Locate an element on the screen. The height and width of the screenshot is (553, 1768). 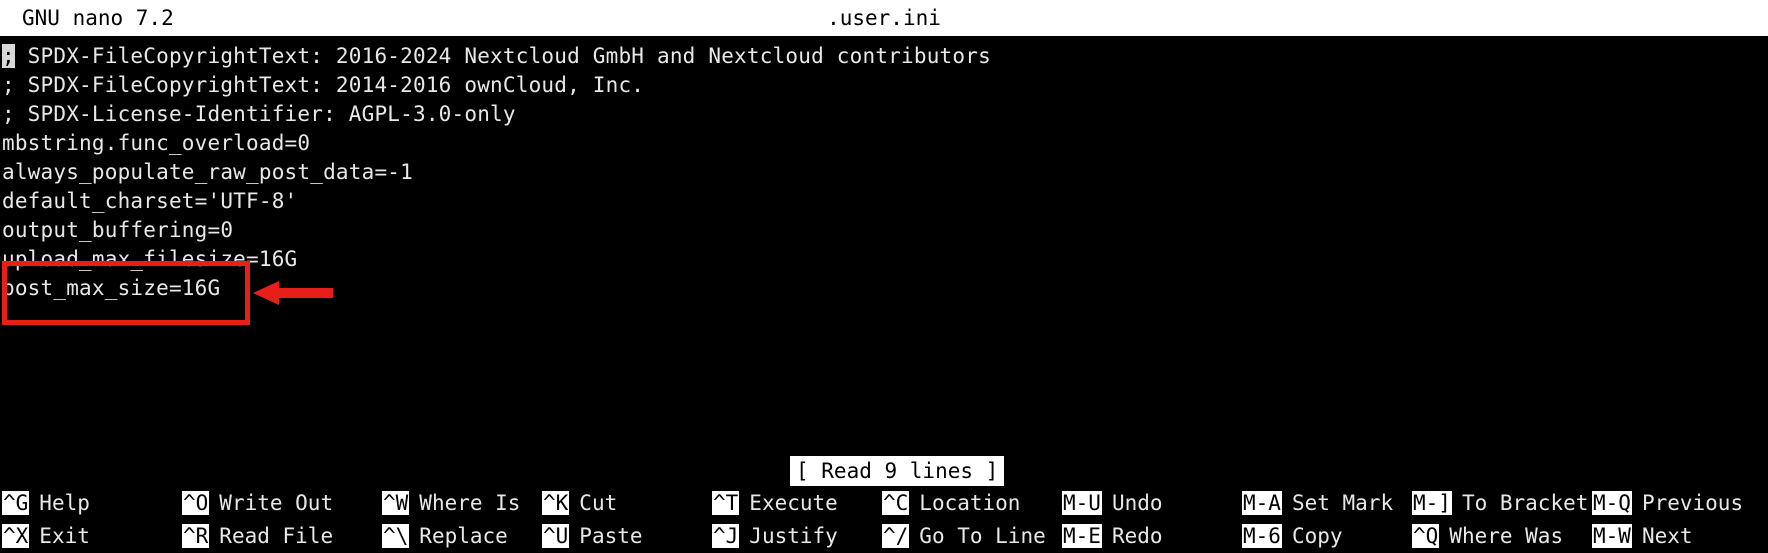
shortcut-redo: M-E Redo is located at coordinates (1112, 536).